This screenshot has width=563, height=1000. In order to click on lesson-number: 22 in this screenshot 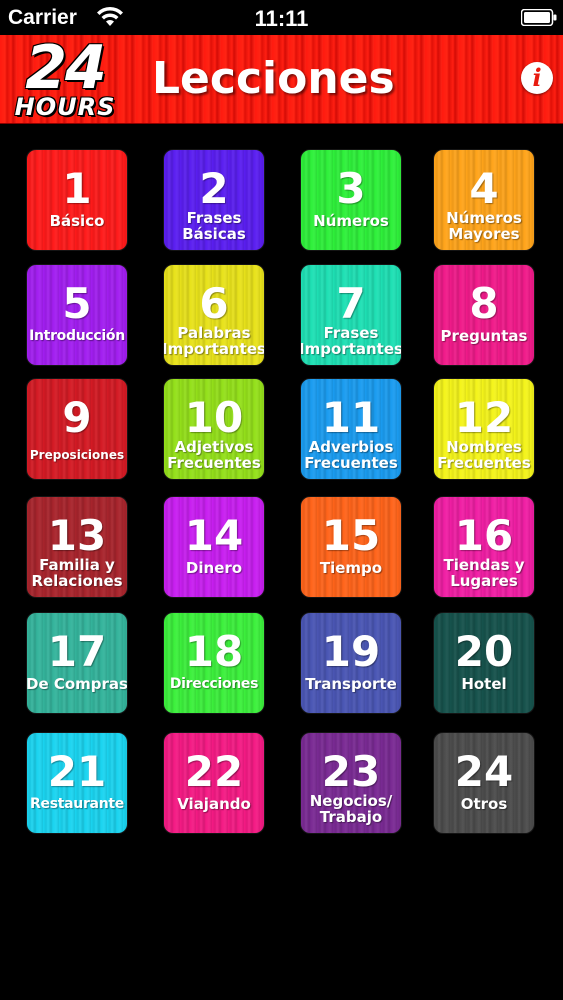, I will do `click(214, 771)`.